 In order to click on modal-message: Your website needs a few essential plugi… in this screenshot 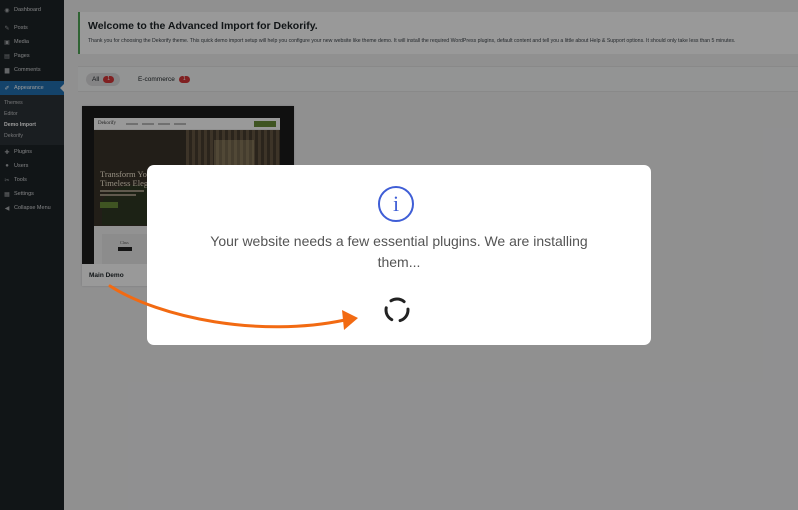, I will do `click(399, 251)`.